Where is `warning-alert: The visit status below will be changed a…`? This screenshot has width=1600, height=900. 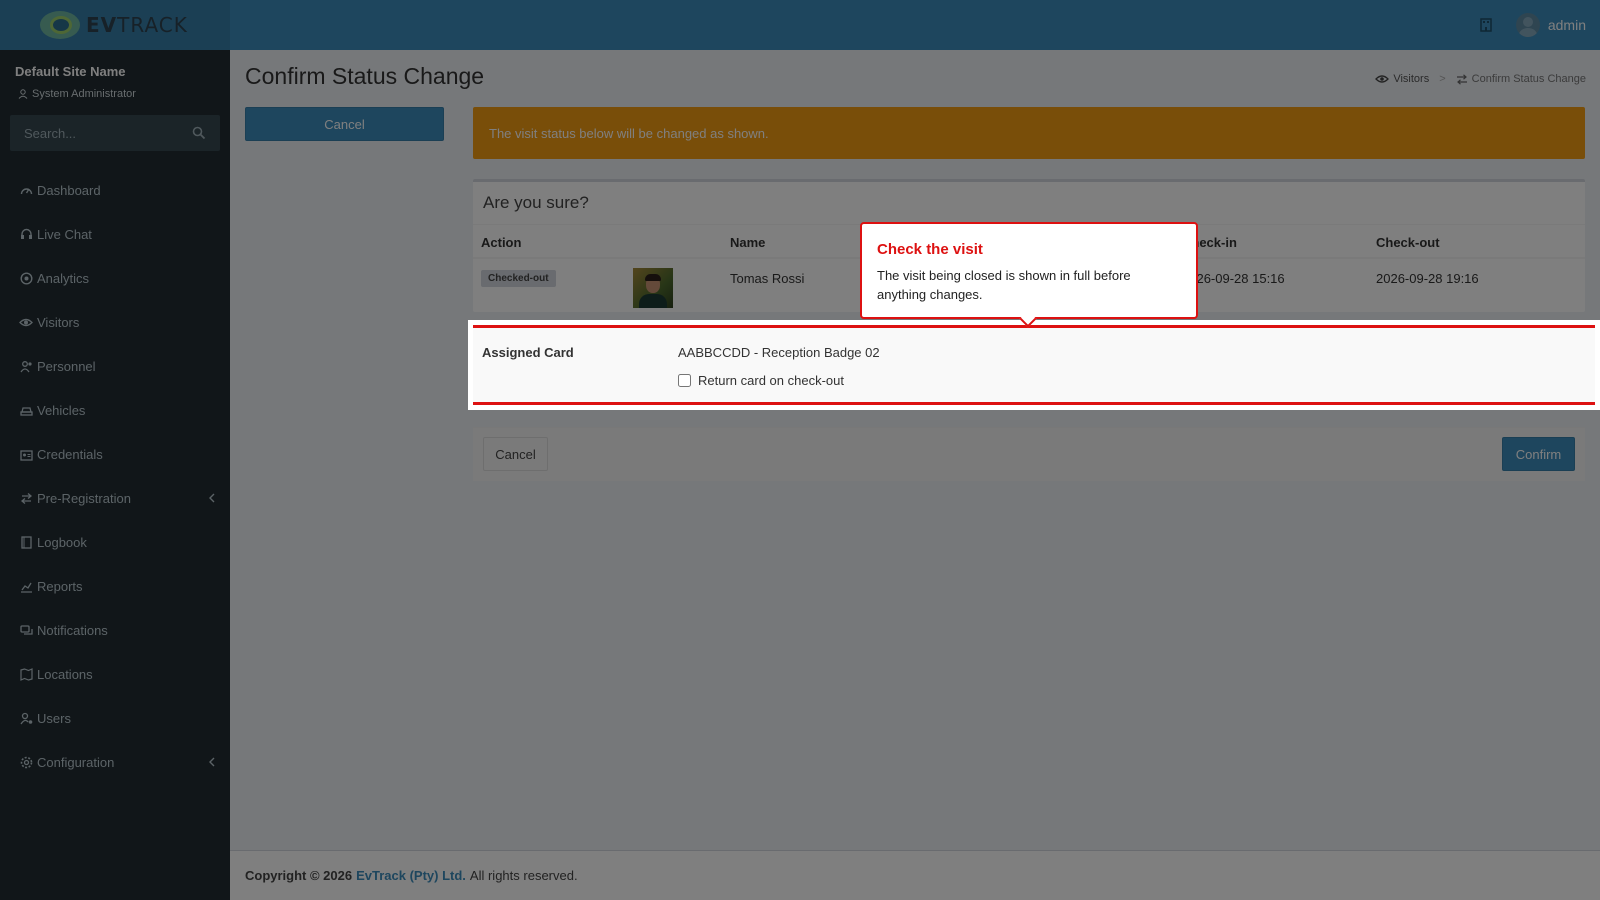 warning-alert: The visit status below will be changed a… is located at coordinates (1029, 133).